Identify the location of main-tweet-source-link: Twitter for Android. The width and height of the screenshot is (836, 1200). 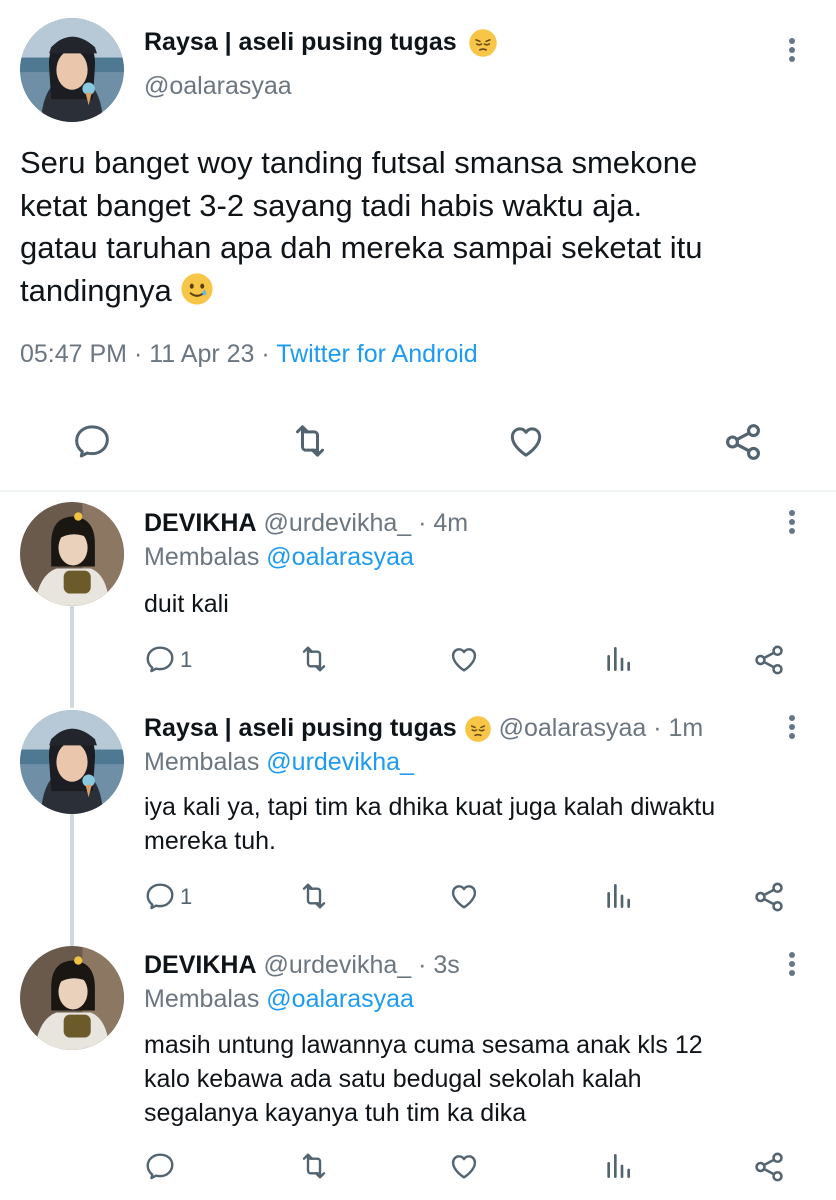
(376, 354).